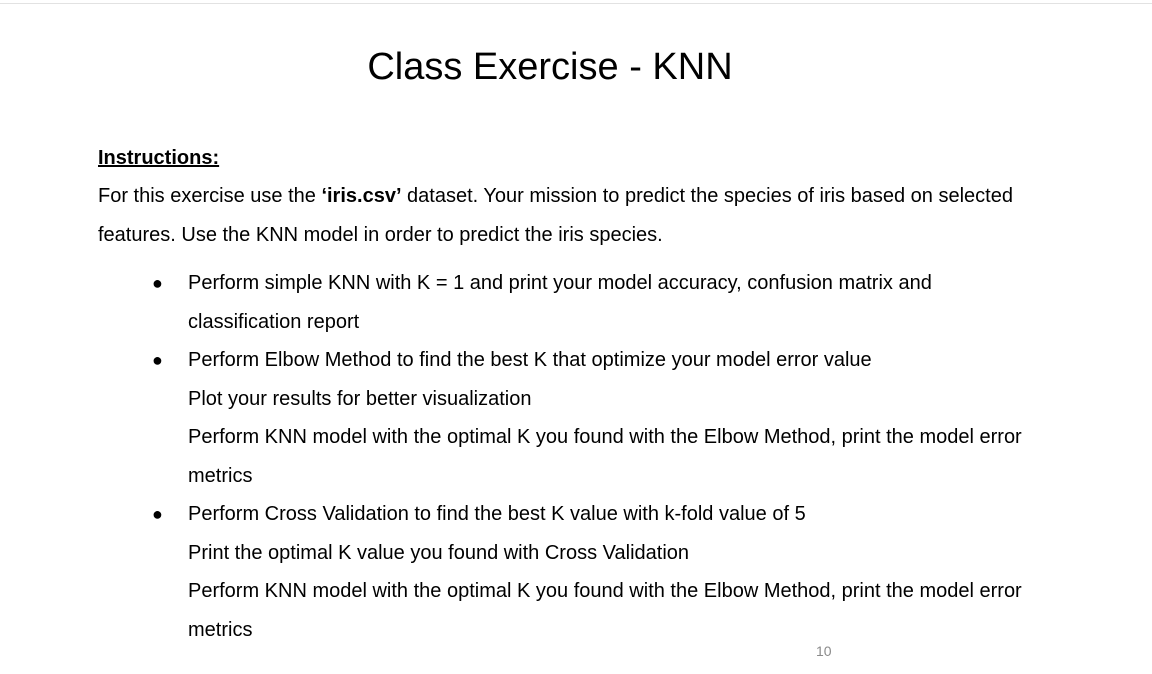 The height and width of the screenshot is (674, 1152). What do you see at coordinates (274, 321) in the screenshot?
I see `task-line: classification report` at bounding box center [274, 321].